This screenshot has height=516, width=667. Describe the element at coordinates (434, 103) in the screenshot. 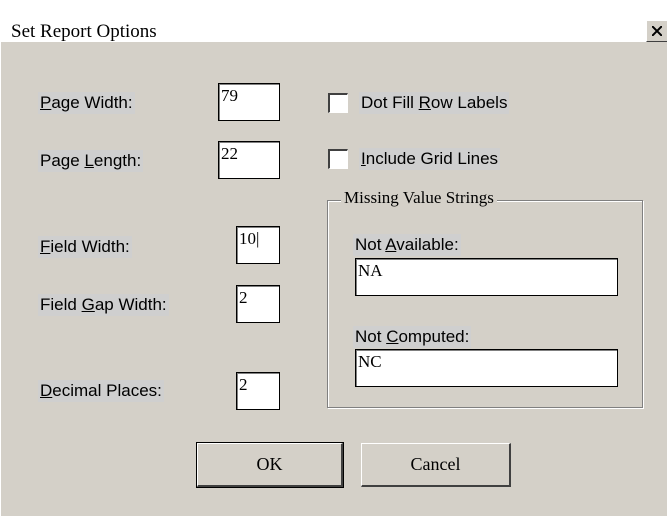

I see `dot-fill-label: Dot Fill Row Labels` at that location.